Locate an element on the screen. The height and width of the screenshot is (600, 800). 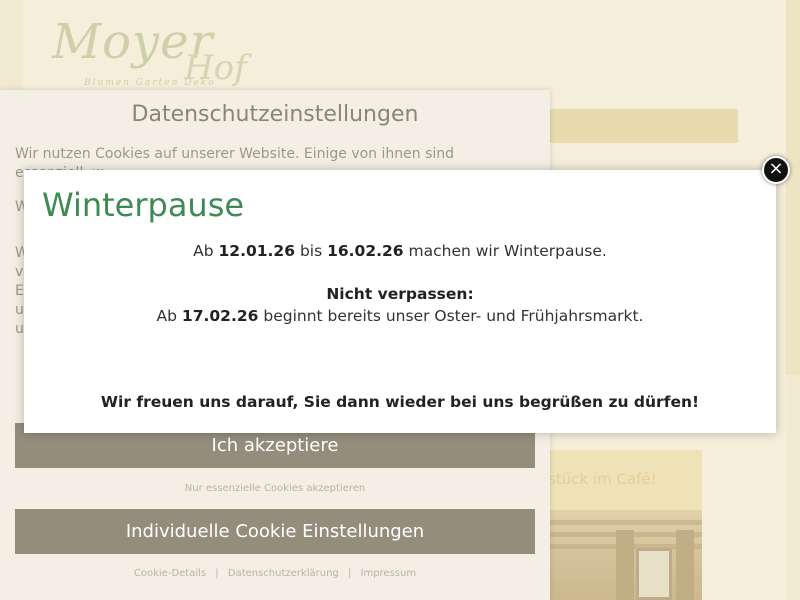
popup-dont-miss: Nicht verpassen: is located at coordinates (400, 294).